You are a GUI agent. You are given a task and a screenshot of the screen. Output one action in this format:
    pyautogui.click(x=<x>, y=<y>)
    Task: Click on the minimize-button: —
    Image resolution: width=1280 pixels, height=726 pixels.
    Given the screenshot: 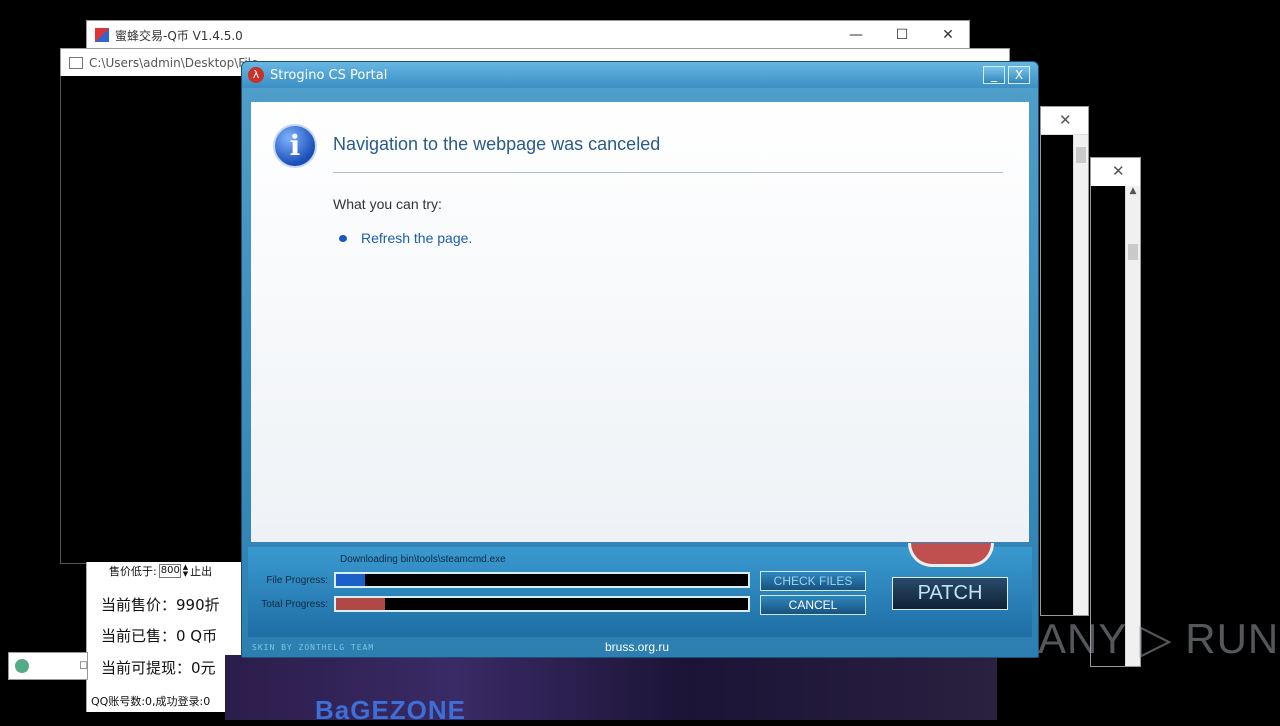 What is the action you would take?
    pyautogui.click(x=856, y=35)
    